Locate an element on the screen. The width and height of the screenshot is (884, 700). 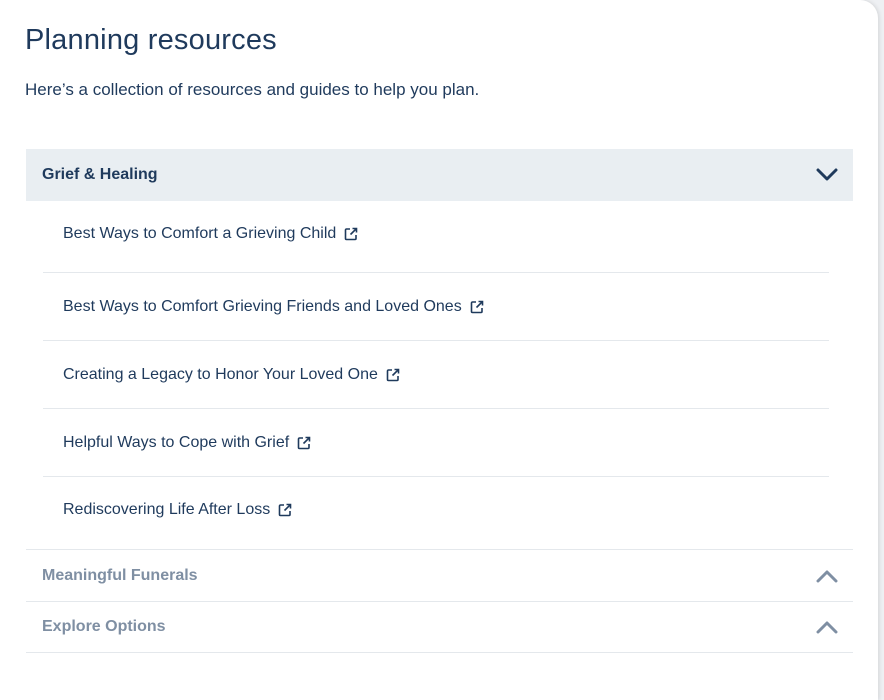
accordion-header-grief-healing: Grief & Healing is located at coordinates (439, 175).